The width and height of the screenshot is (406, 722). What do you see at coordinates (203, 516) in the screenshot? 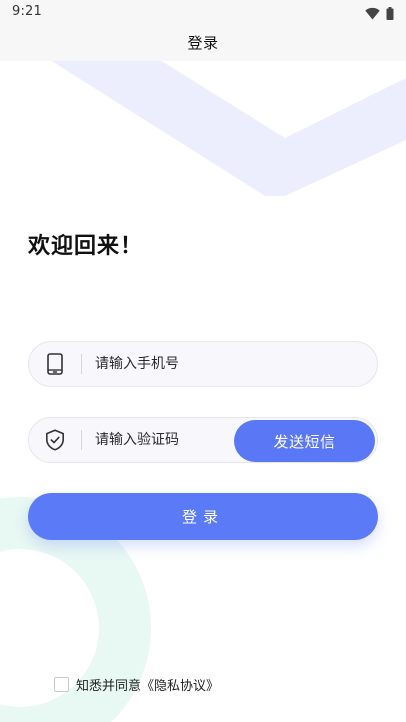
I see `login-button: 登录` at bounding box center [203, 516].